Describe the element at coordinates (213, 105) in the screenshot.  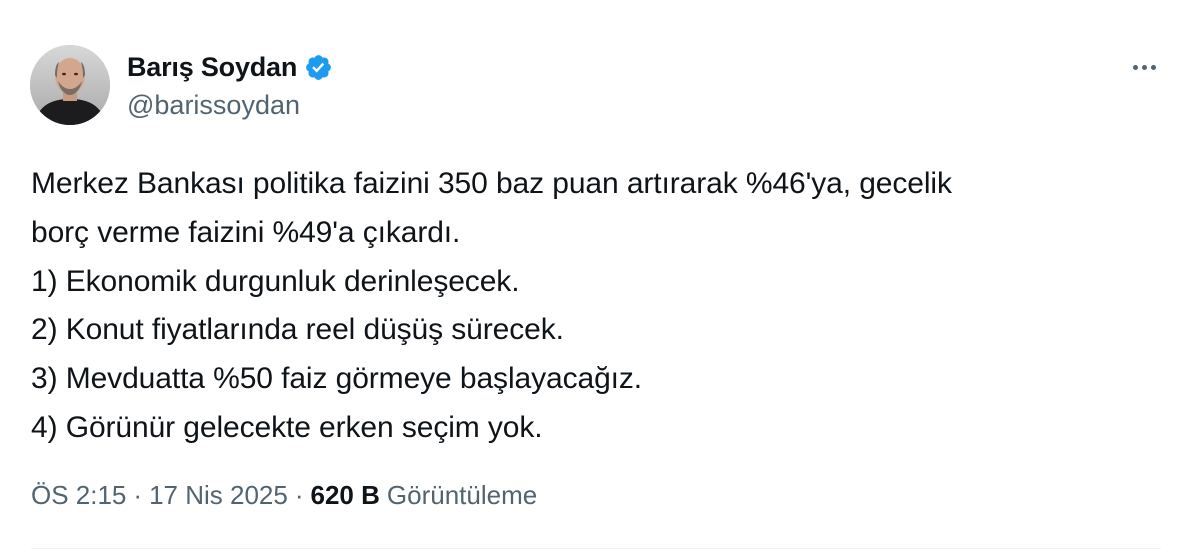
I see `author-handle: @barissoydan` at that location.